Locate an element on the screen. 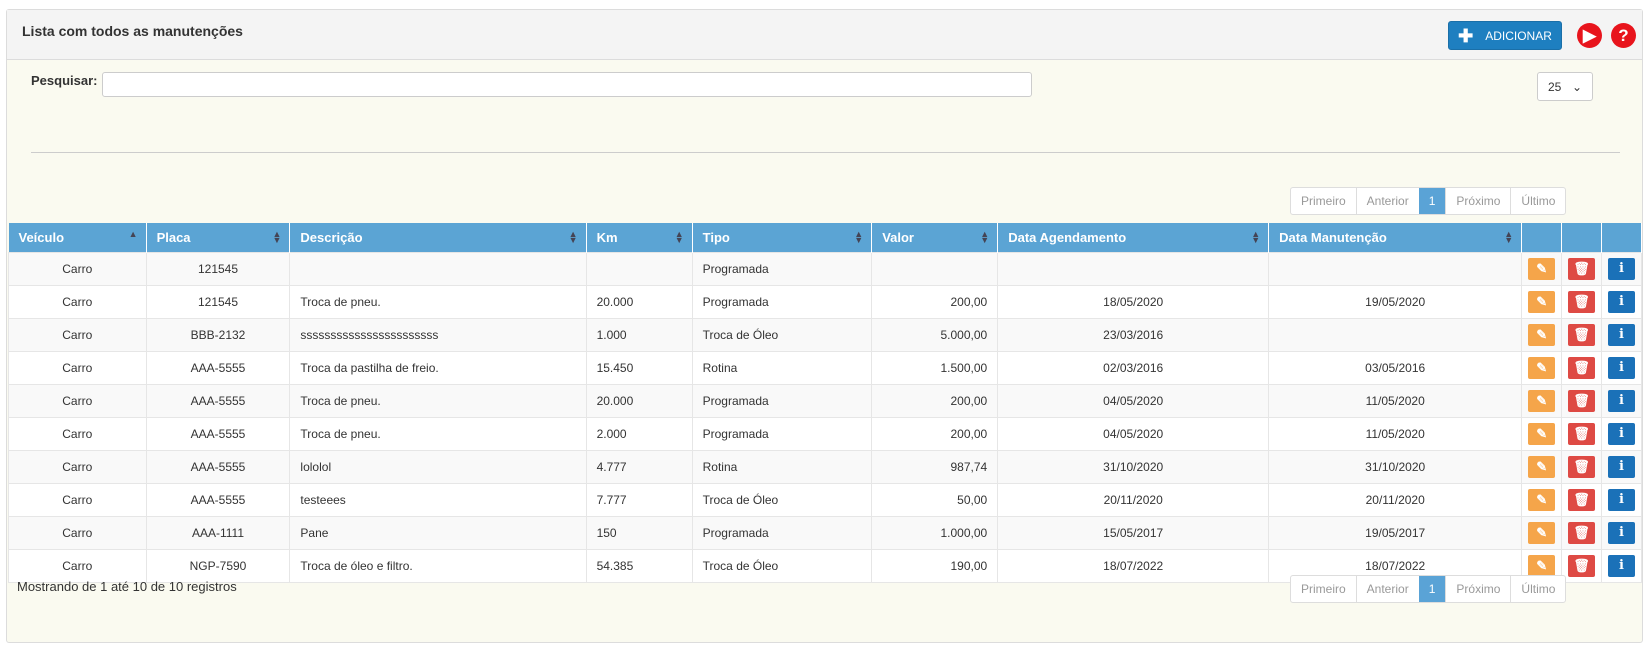 This screenshot has height=660, width=1651. cell-valor: 200,00 is located at coordinates (935, 400).